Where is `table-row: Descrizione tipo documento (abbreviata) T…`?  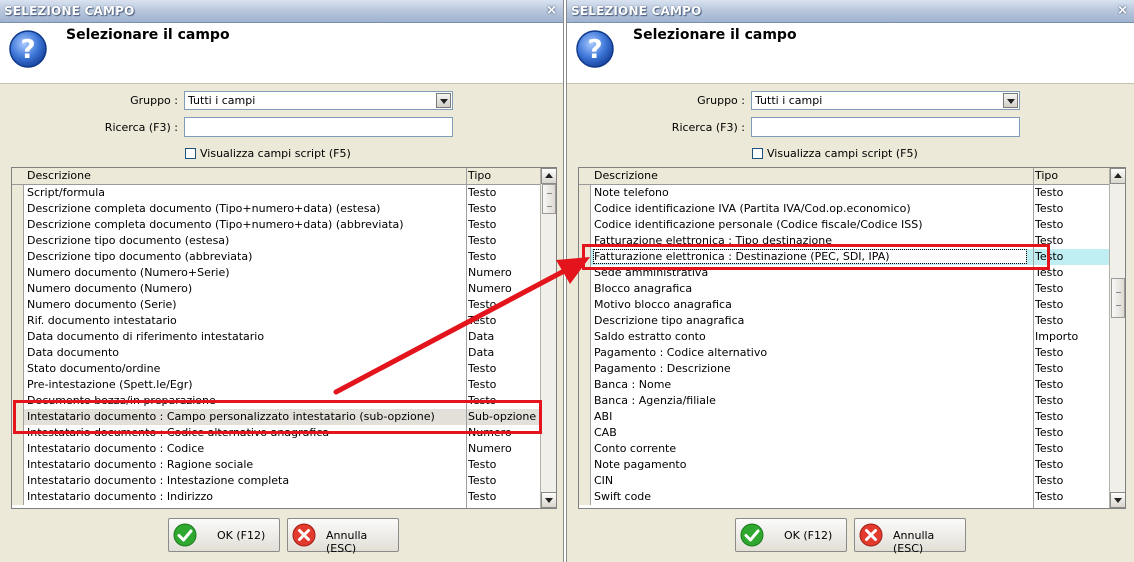 table-row: Descrizione tipo documento (abbreviata) T… is located at coordinates (276, 257).